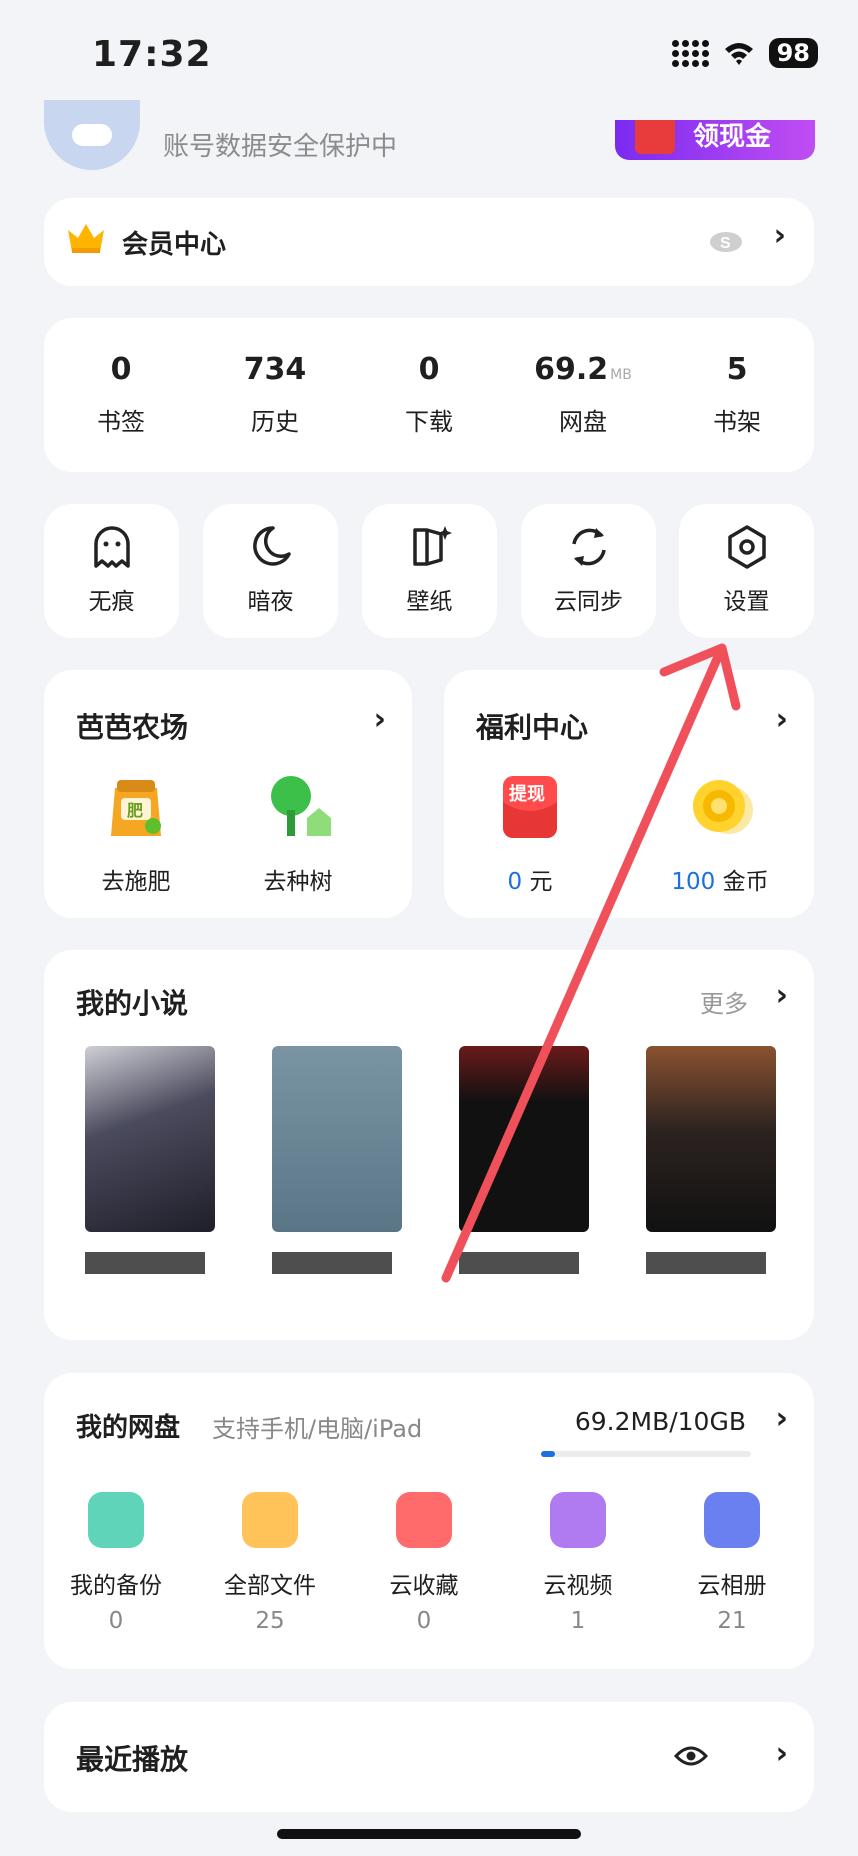 Image resolution: width=858 pixels, height=1856 pixels. Describe the element at coordinates (128, 1428) in the screenshot. I see `cloud-title: 我的网盘` at that location.